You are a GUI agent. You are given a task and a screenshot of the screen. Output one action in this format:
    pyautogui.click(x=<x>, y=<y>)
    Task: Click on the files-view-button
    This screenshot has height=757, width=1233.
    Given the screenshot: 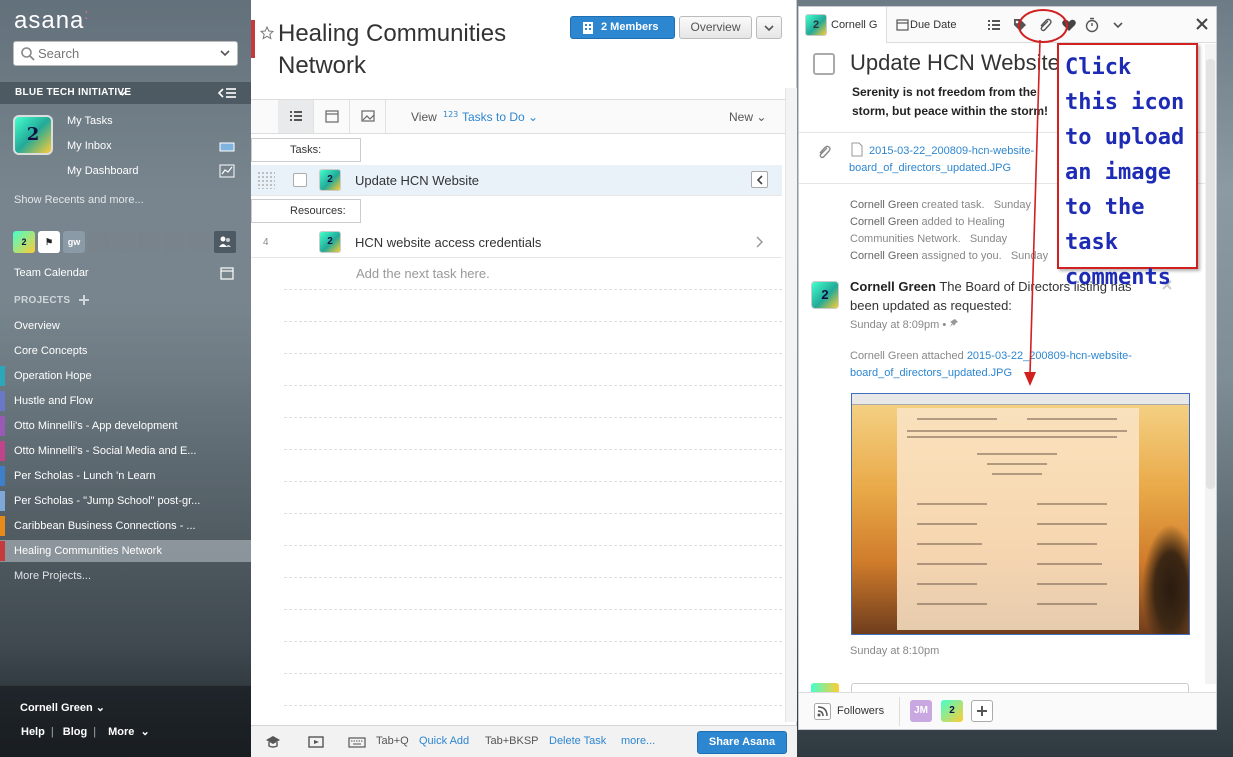 What is the action you would take?
    pyautogui.click(x=368, y=116)
    